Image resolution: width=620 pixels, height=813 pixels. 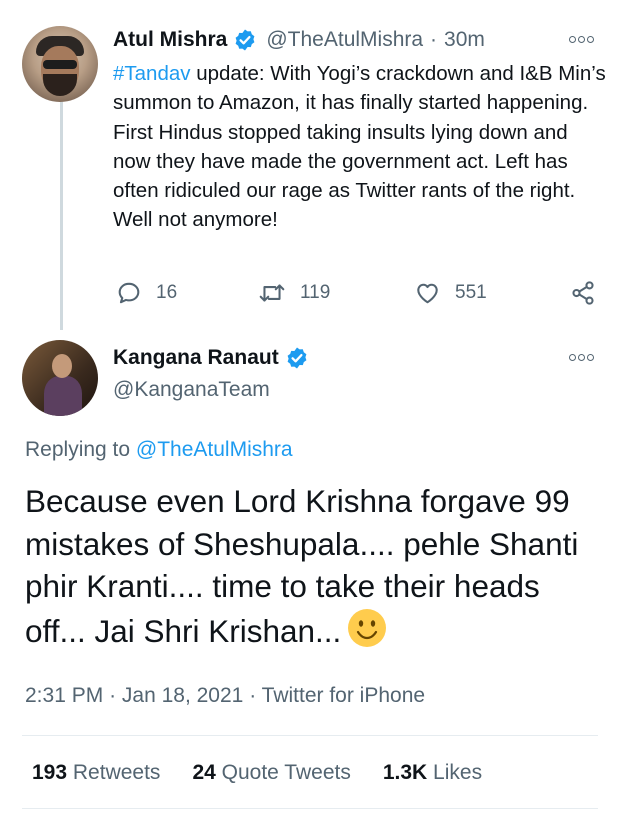 I want to click on smiling-face-emoji-icon, so click(x=367, y=627).